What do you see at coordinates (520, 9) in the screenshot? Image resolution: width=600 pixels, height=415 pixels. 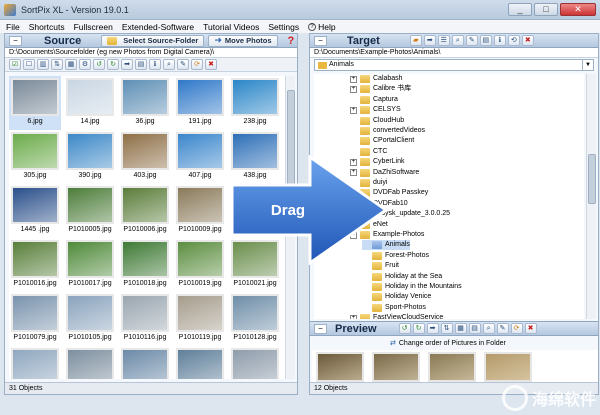 I see `minimize-button: _` at bounding box center [520, 9].